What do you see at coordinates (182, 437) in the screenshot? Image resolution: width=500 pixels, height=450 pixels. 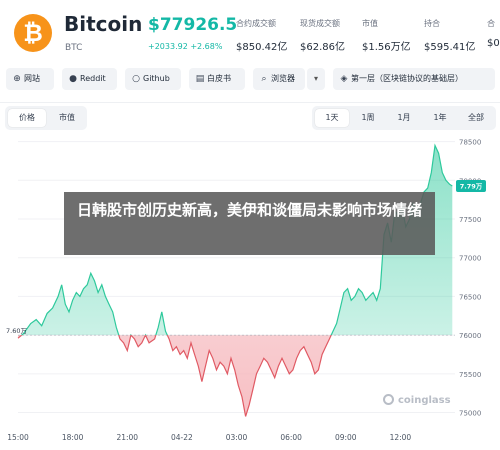 I see `x-tick-label: 04-22` at bounding box center [182, 437].